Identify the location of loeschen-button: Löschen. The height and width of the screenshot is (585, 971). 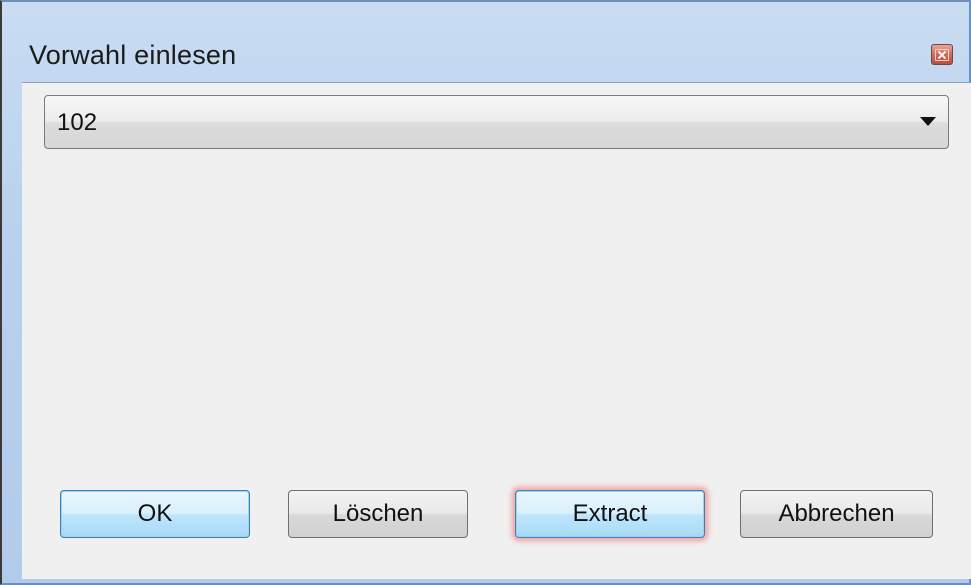
(378, 514).